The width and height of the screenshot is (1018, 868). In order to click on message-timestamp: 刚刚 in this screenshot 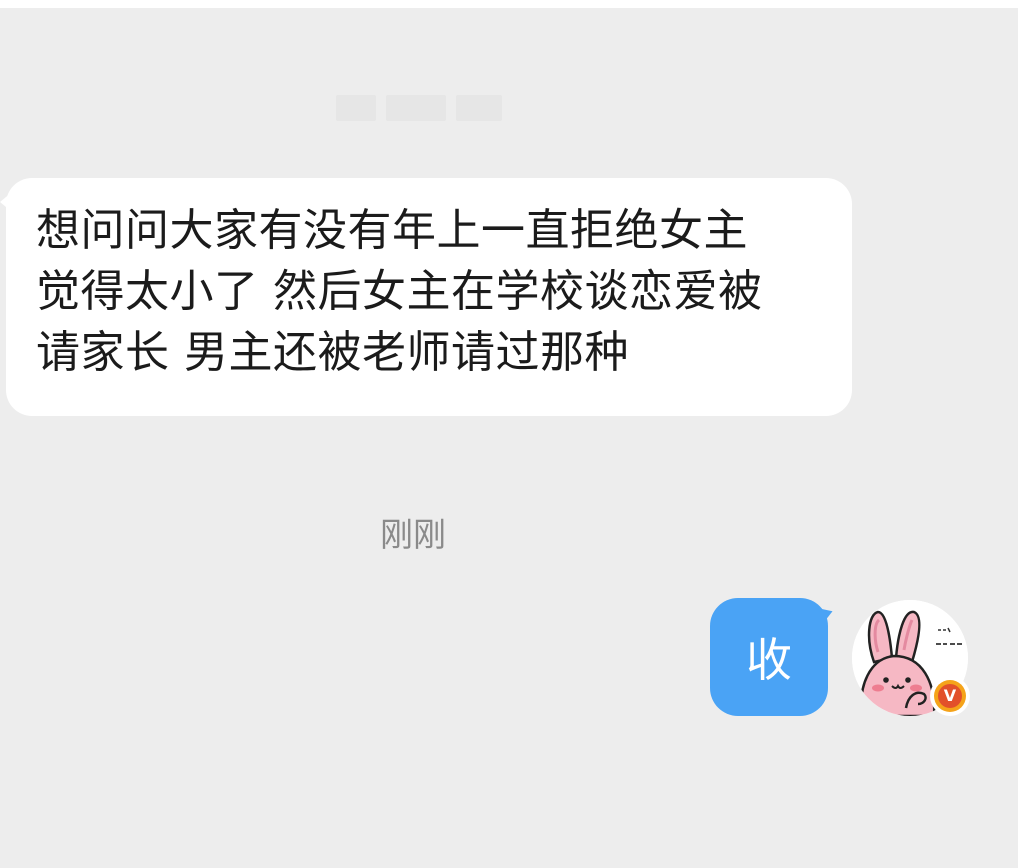, I will do `click(413, 534)`.